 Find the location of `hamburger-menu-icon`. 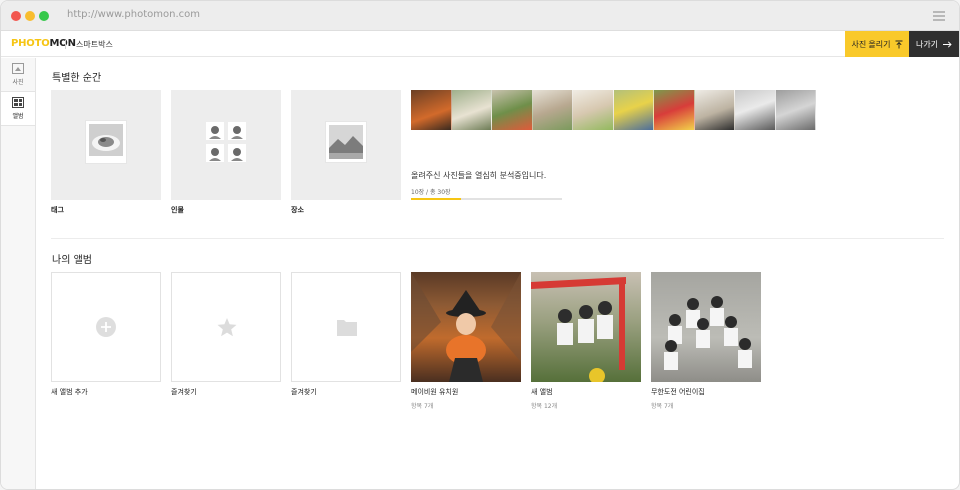

hamburger-menu-icon is located at coordinates (939, 16).